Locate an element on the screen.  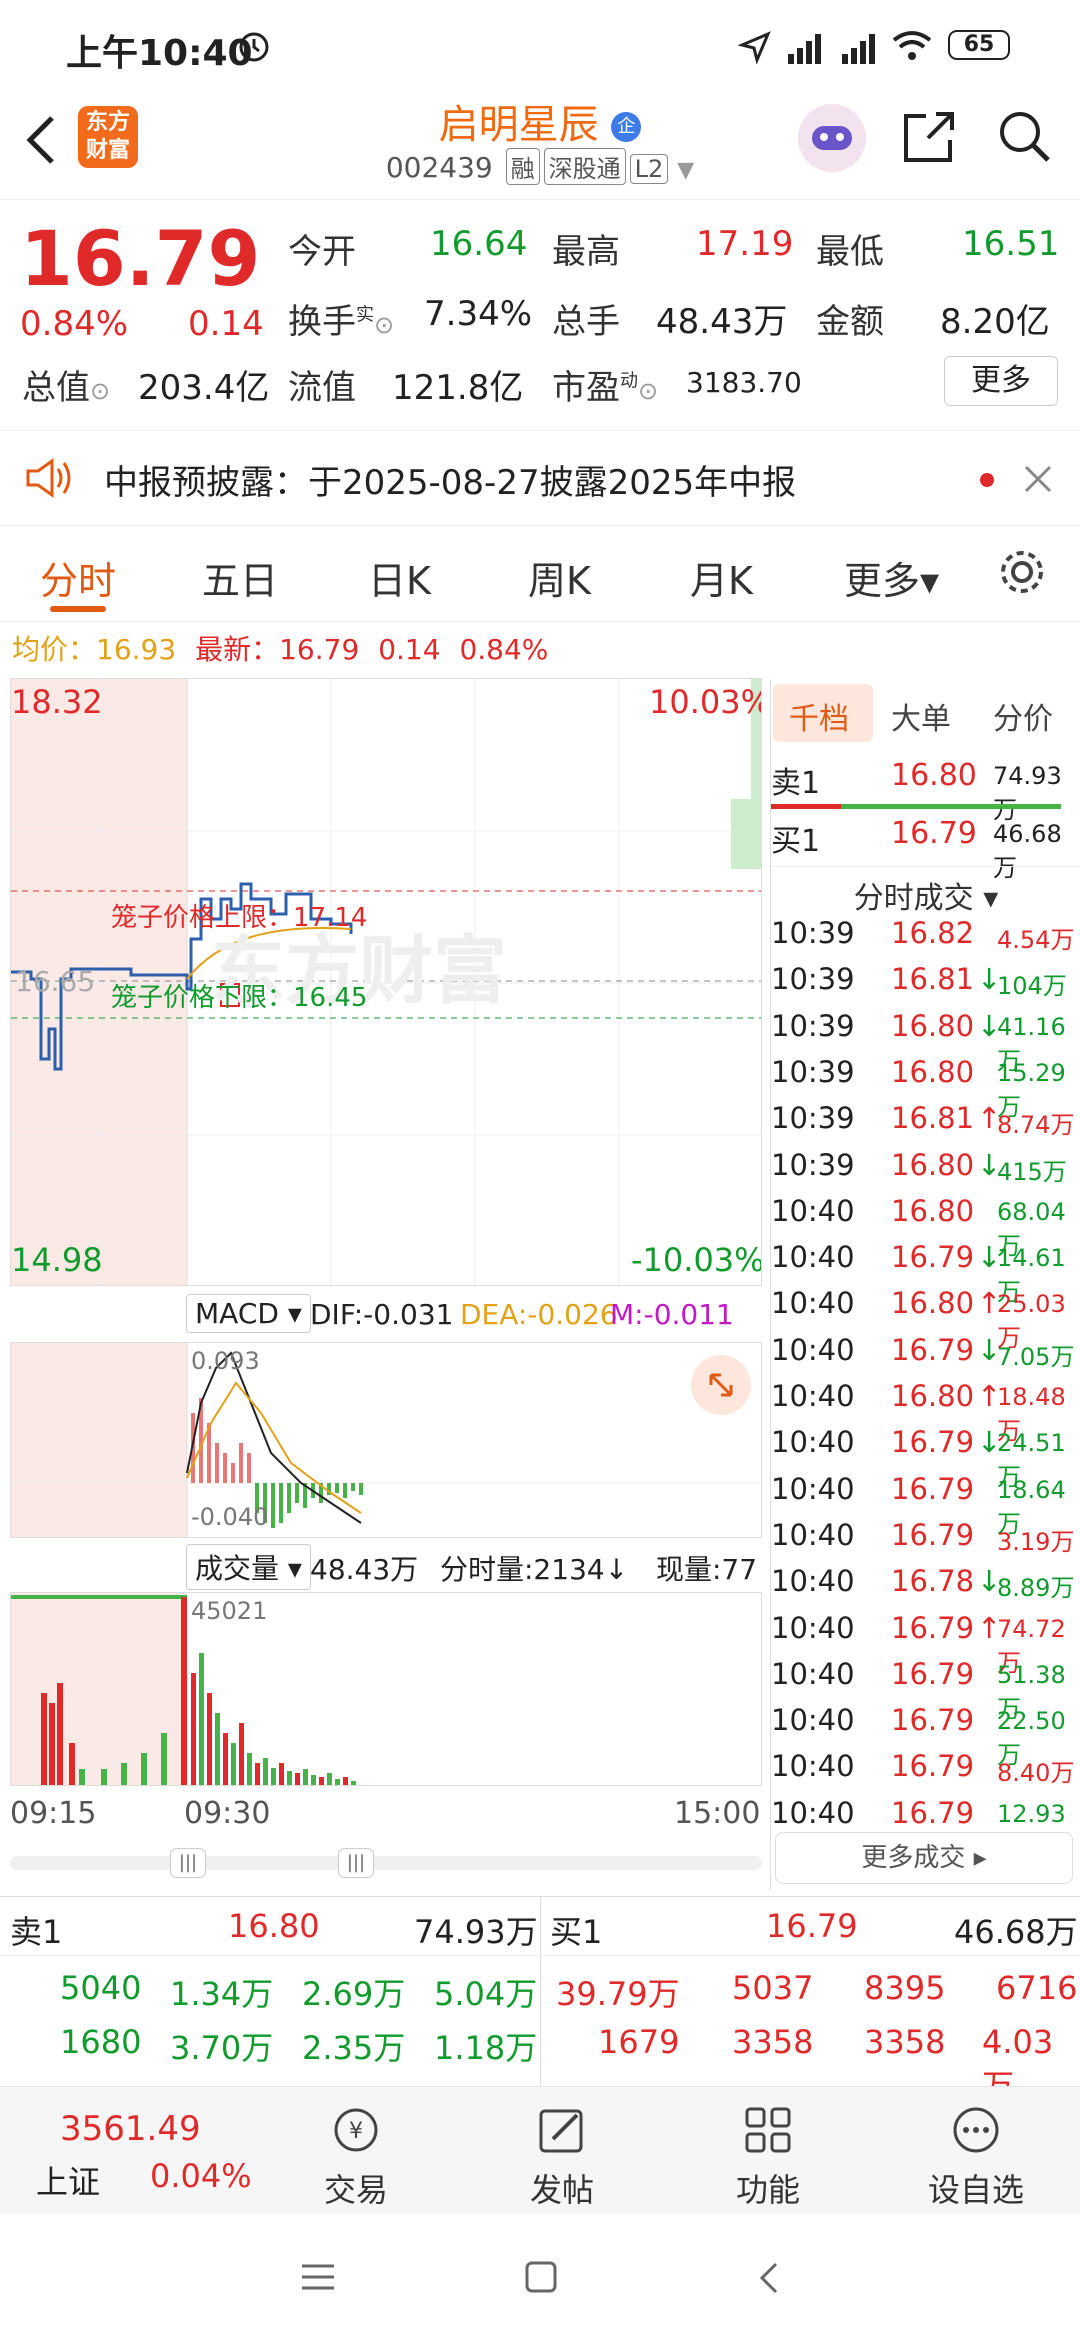
nav-trade: ¥ 交易 is located at coordinates (356, 2151).